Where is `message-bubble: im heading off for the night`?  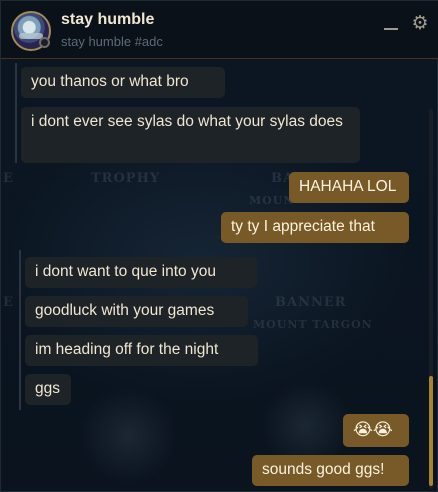
message-bubble: im heading off for the night is located at coordinates (141, 350).